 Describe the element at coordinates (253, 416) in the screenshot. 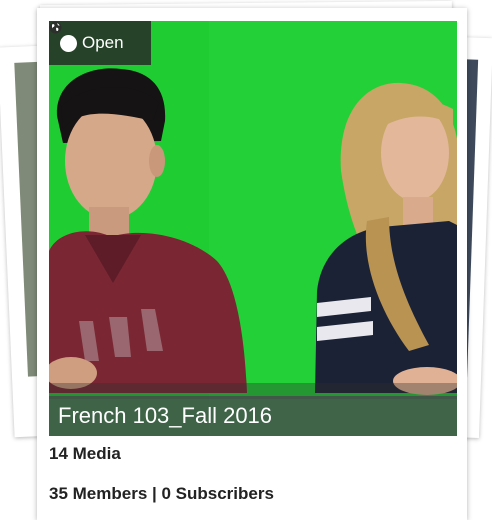

I see `channel-title: French 103_Fall 2016` at that location.